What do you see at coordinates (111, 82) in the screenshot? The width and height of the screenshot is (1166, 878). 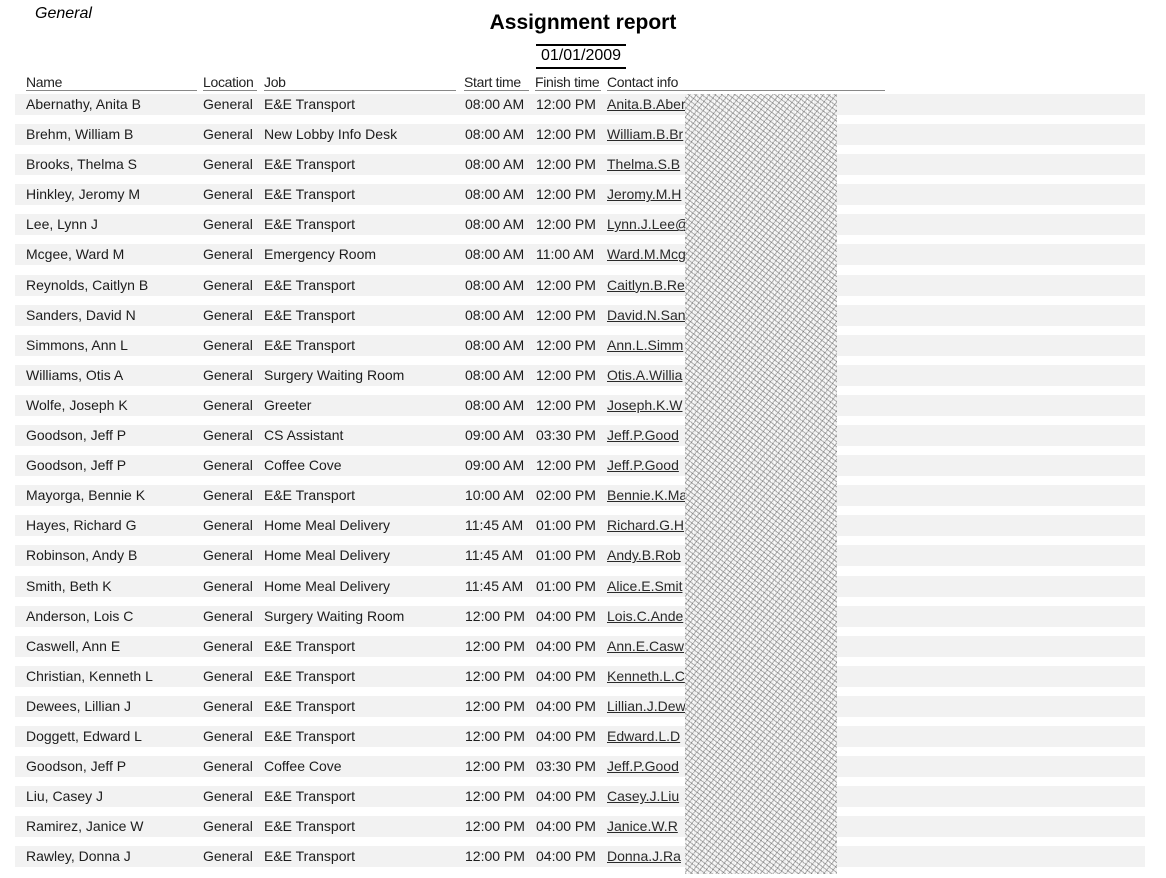 I see `column-header-name: Name` at bounding box center [111, 82].